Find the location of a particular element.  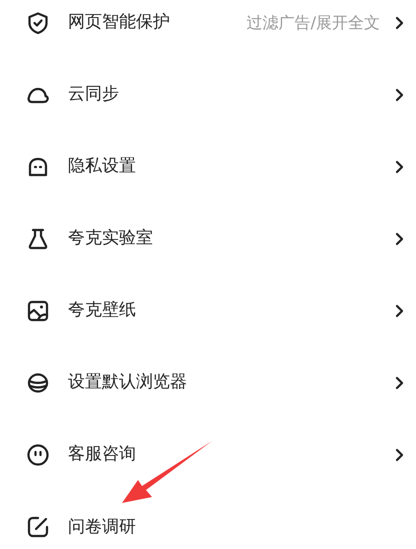

item-label: 设置默认浏览器 is located at coordinates (127, 382).